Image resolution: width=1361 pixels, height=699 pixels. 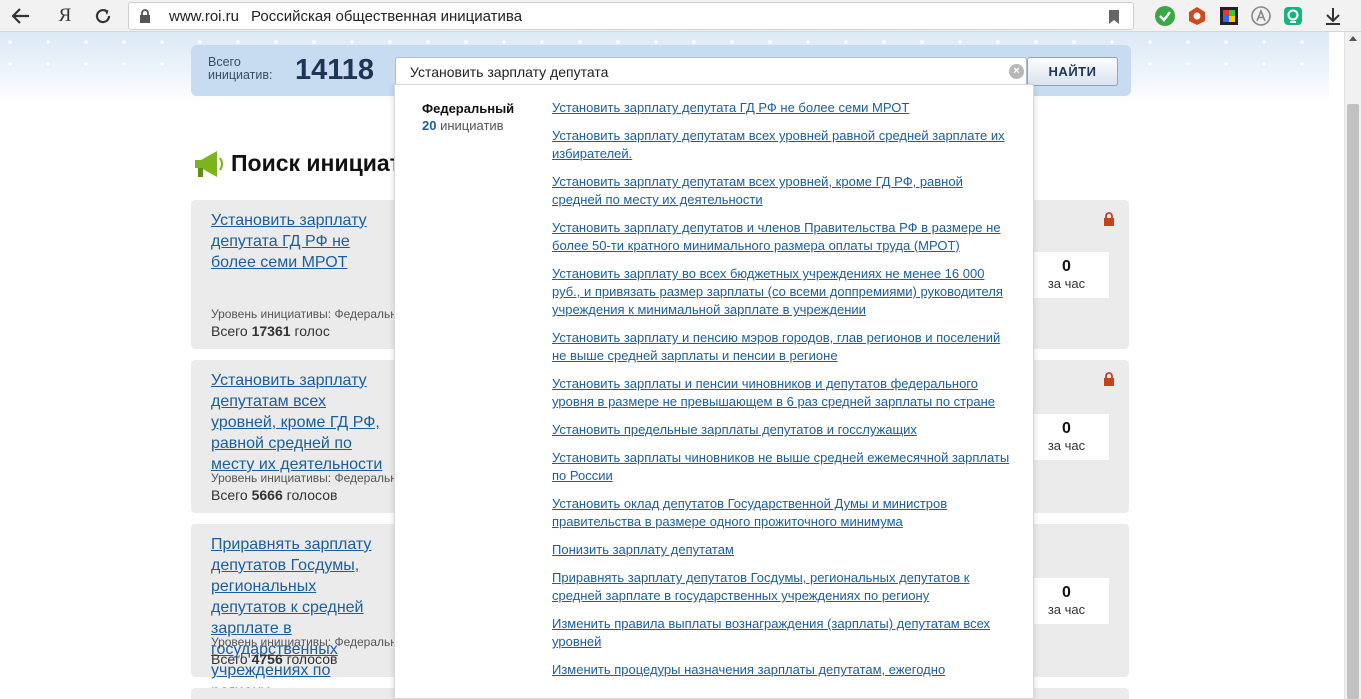 What do you see at coordinates (274, 495) in the screenshot?
I see `initiative-votes: Всего 5666 голосов` at bounding box center [274, 495].